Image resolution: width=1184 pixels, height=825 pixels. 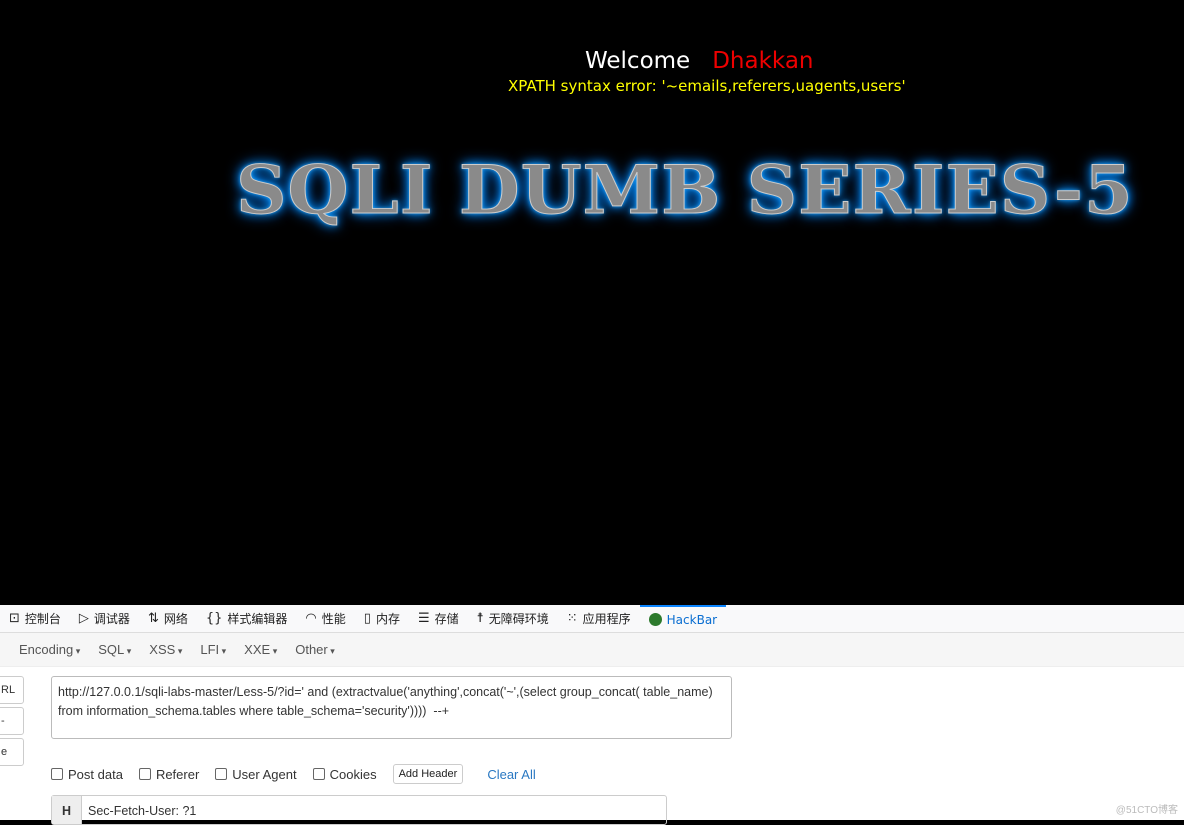 I want to click on execute-button: e, so click(x=12, y=752).